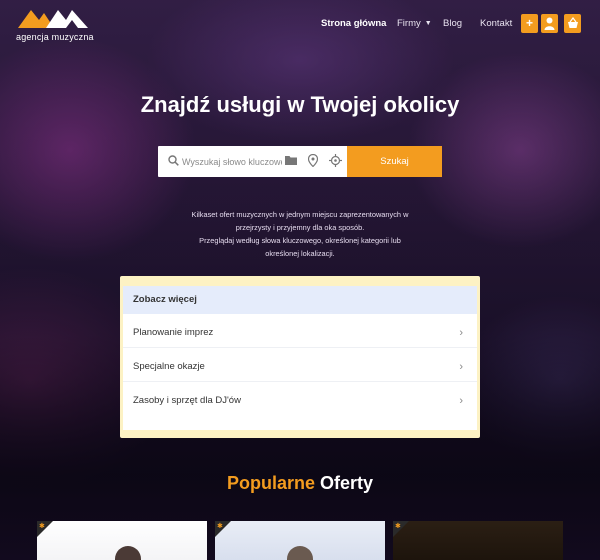 The width and height of the screenshot is (600, 560). Describe the element at coordinates (270, 483) in the screenshot. I see `popular-highlight: Popularne` at that location.